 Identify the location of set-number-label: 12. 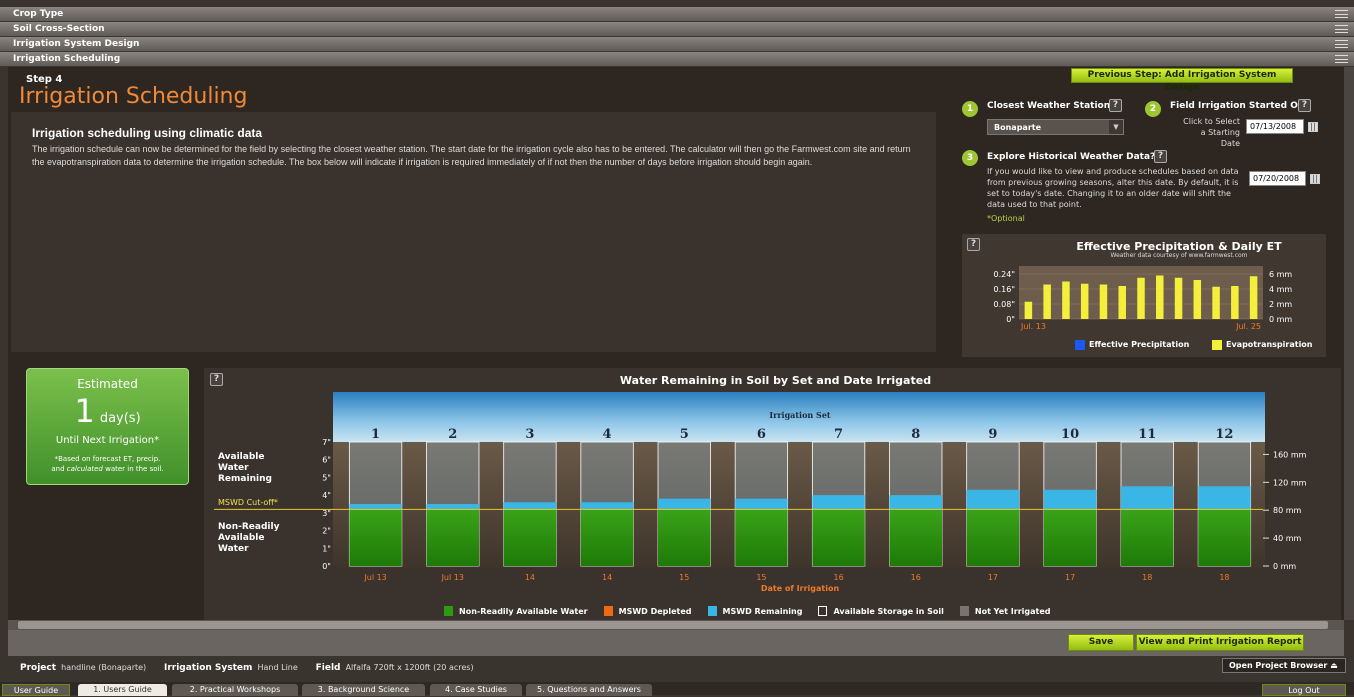
(1224, 434).